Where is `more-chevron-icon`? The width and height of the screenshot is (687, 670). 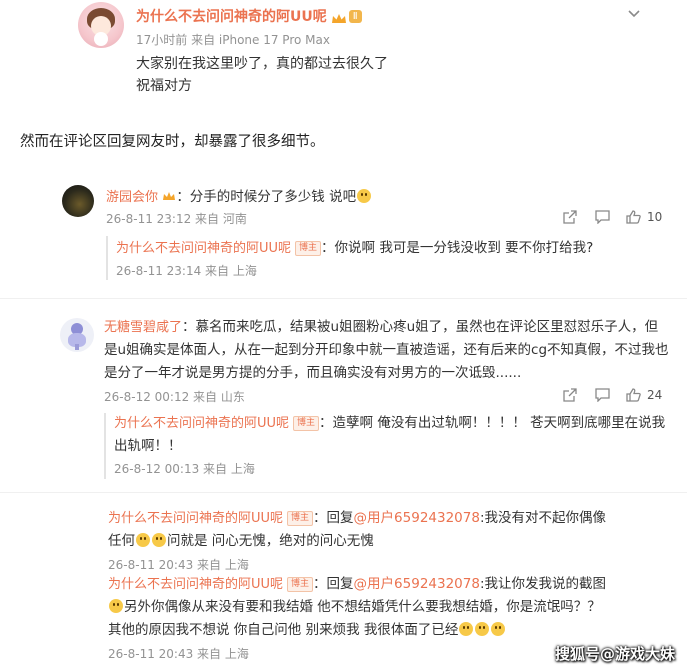
more-chevron-icon is located at coordinates (634, 13).